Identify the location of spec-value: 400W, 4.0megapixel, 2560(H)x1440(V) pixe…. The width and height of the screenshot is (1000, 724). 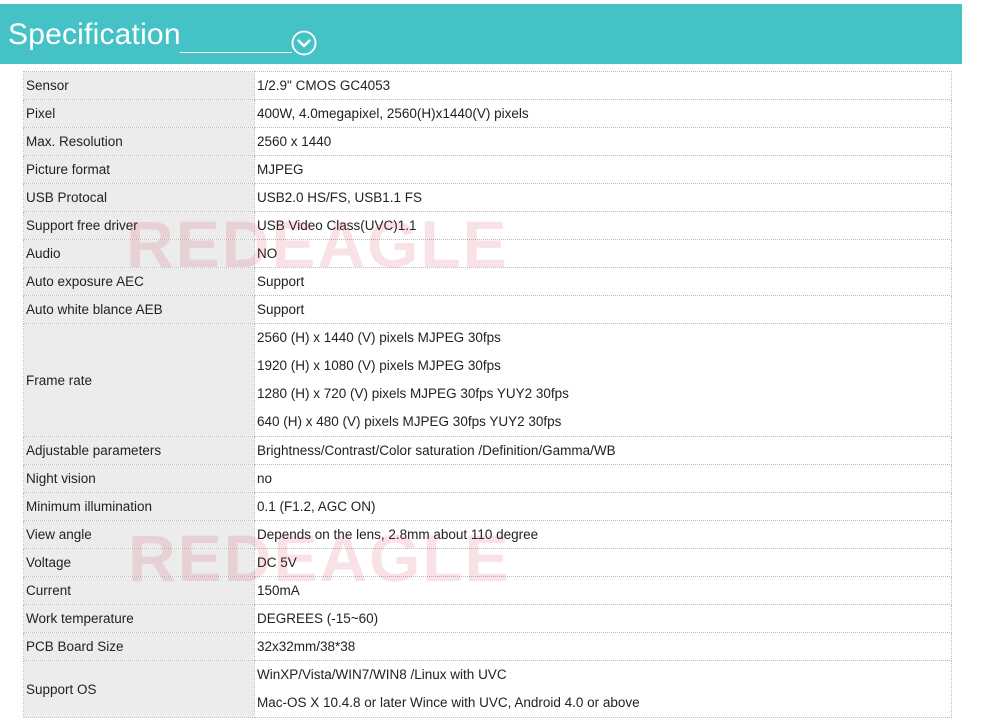
(603, 113).